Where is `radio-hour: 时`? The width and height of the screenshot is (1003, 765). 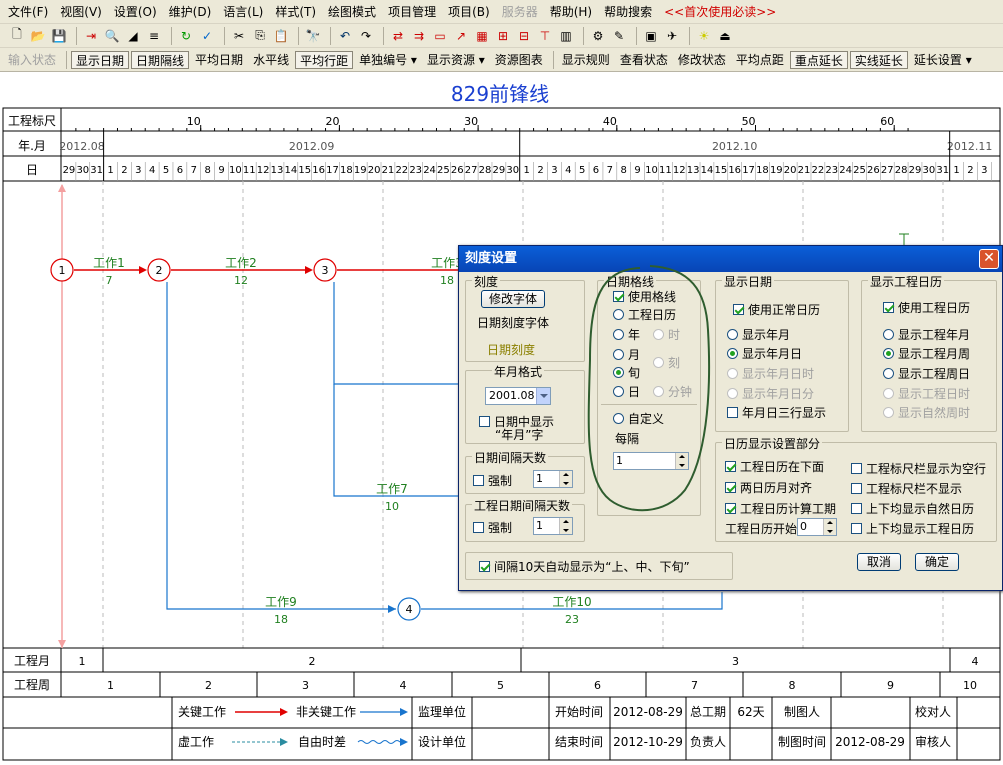 radio-hour: 时 is located at coordinates (666, 334).